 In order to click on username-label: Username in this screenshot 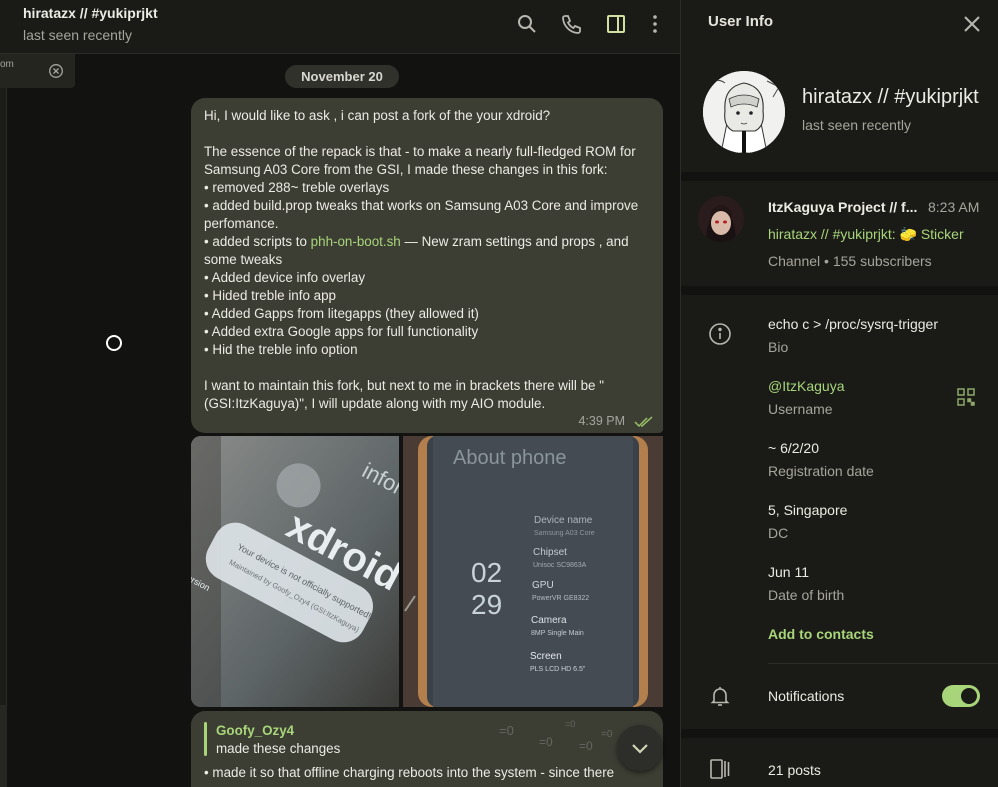, I will do `click(800, 409)`.